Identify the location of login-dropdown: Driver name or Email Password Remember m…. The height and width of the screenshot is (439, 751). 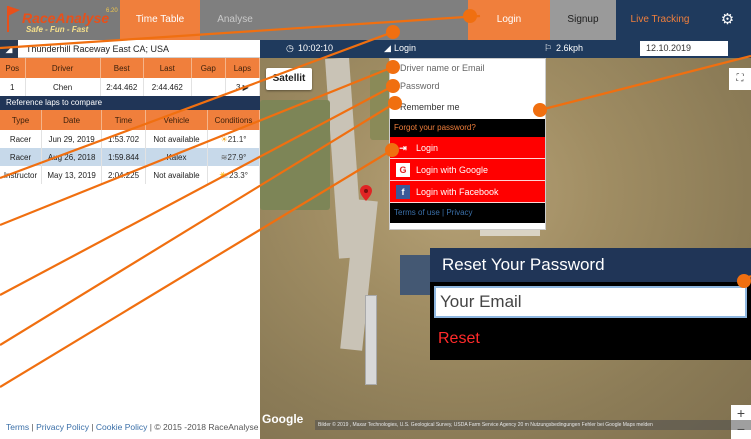
(467, 144).